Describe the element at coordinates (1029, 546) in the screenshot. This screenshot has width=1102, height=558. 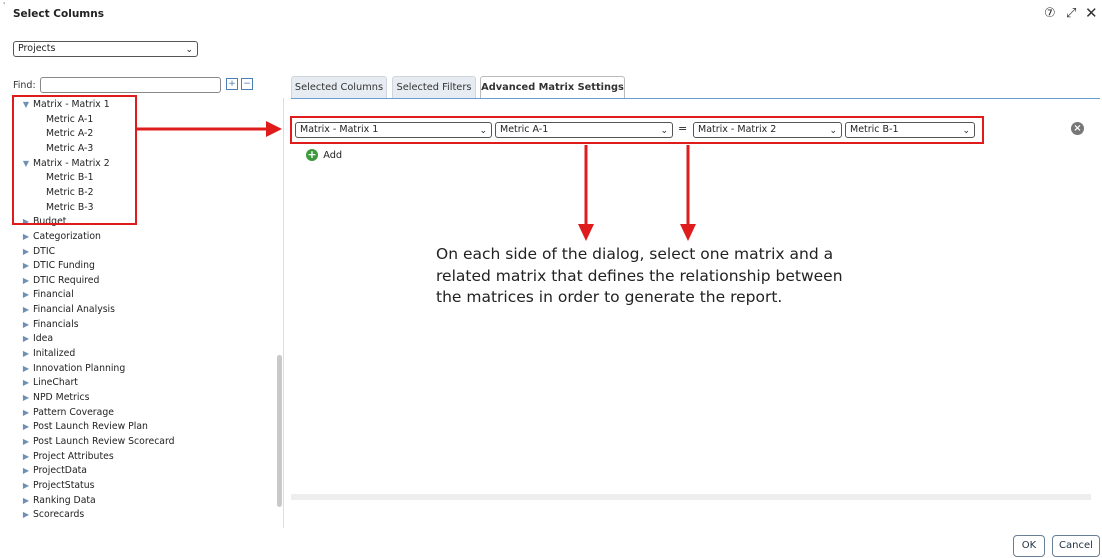
I see `ok-button: OK` at that location.